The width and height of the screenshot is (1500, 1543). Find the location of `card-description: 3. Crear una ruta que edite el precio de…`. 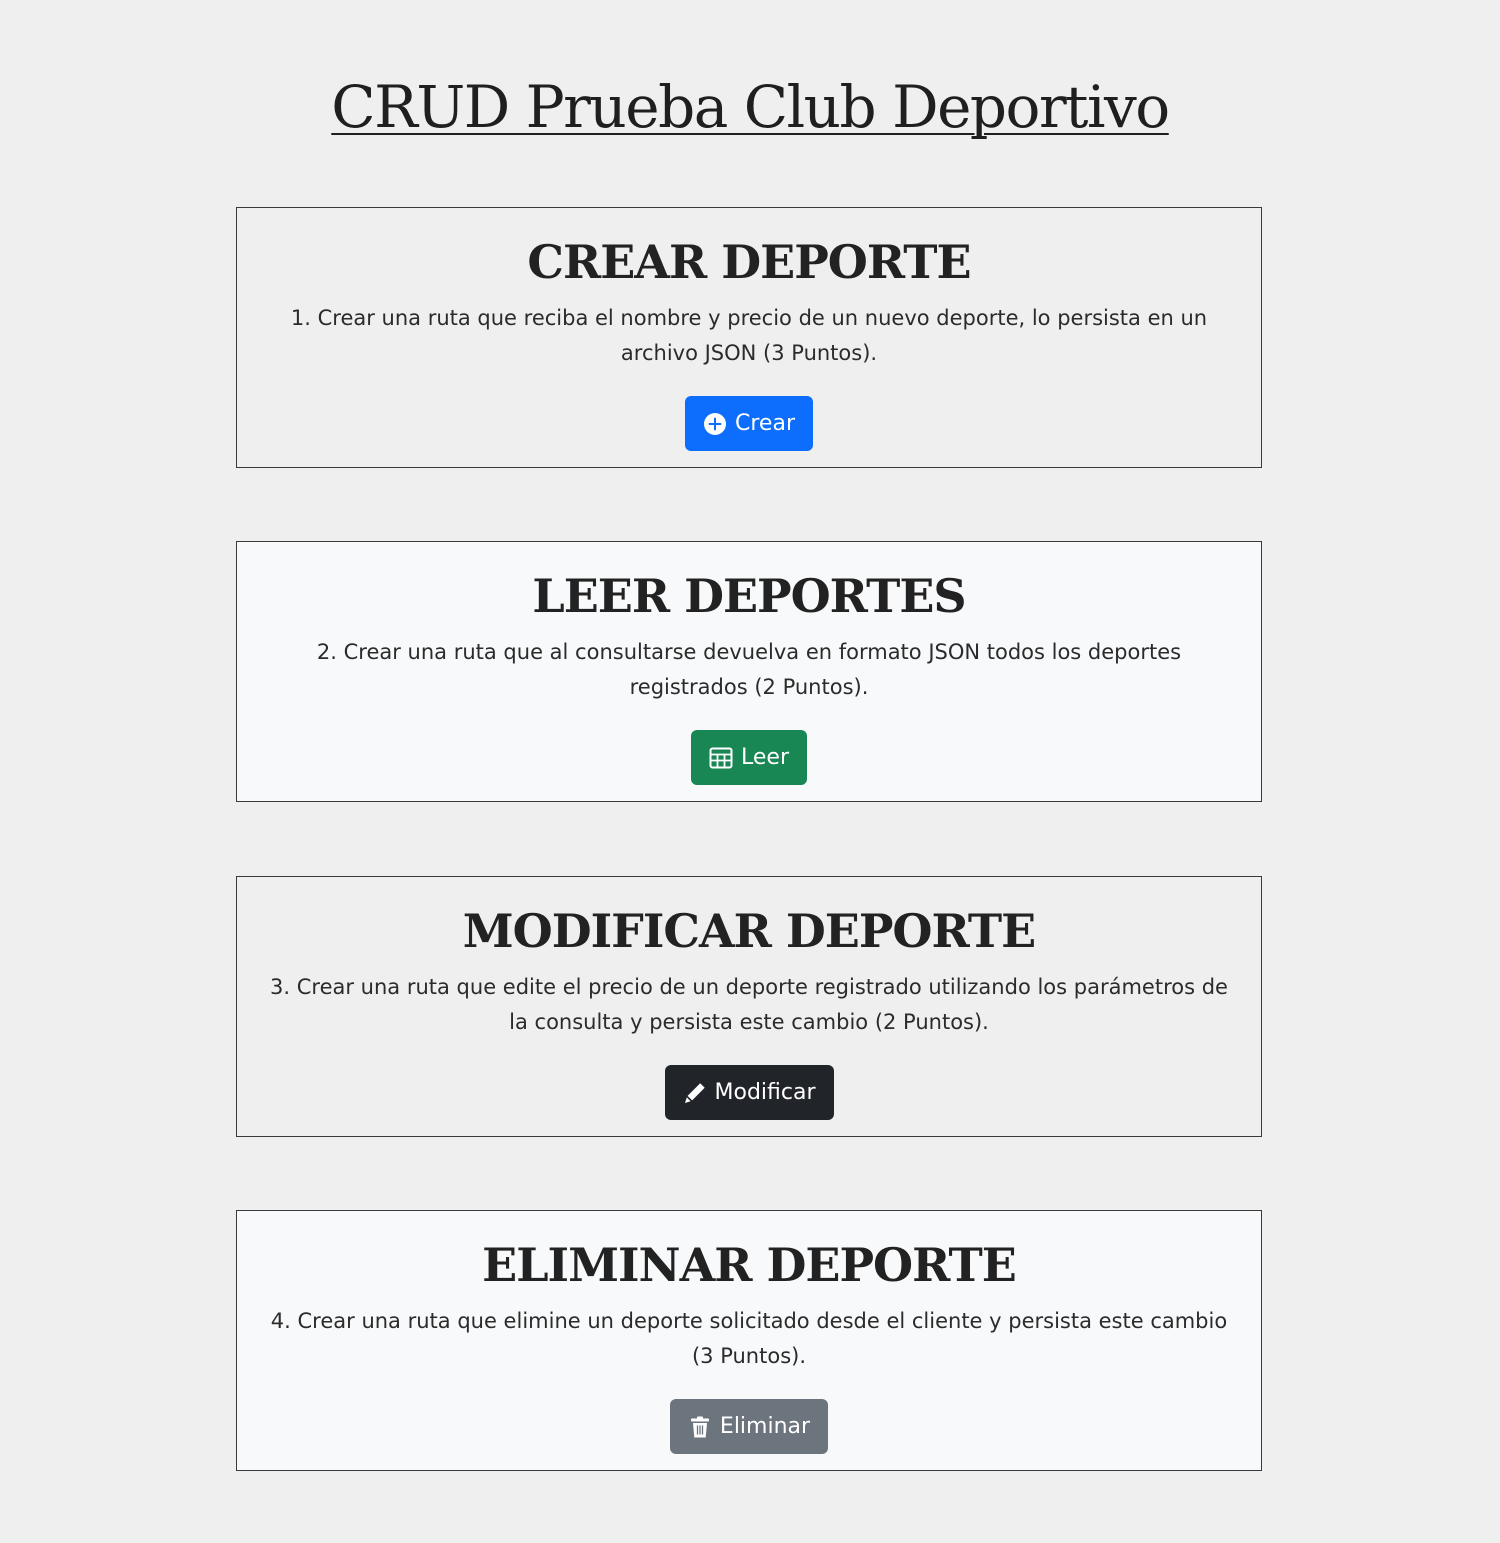

card-description: 3. Crear una ruta que edite el precio de… is located at coordinates (749, 1004).